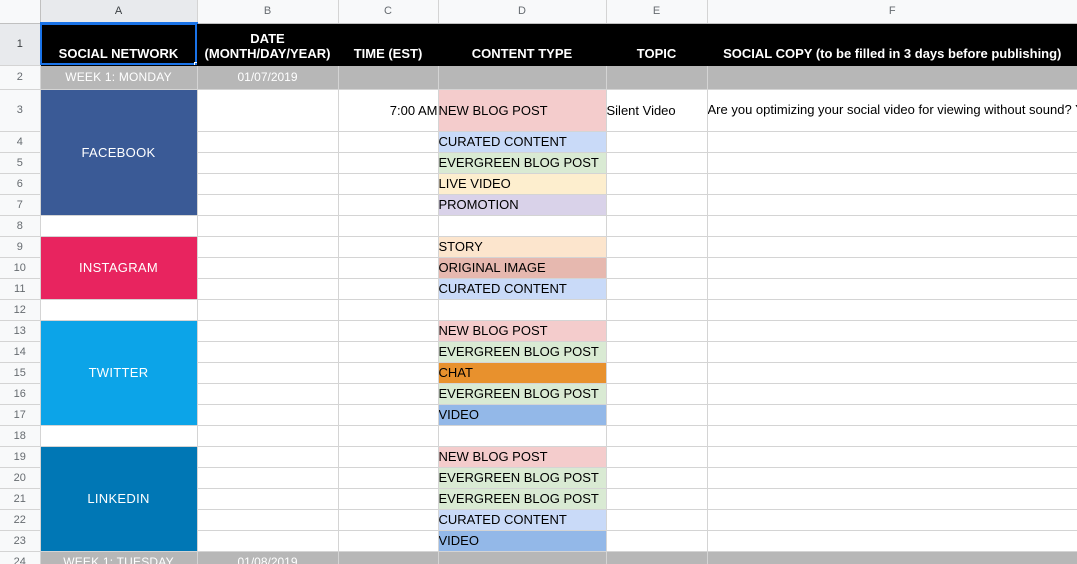 Image resolution: width=1077 pixels, height=564 pixels. What do you see at coordinates (20, 44) in the screenshot?
I see `row-header-1: 1` at bounding box center [20, 44].